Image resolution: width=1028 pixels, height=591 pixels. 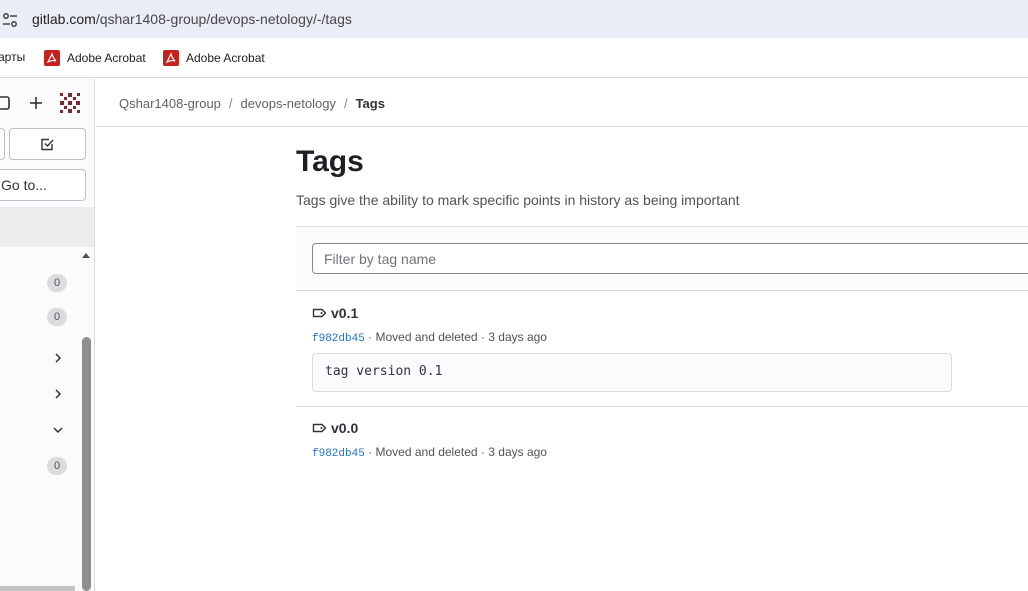 What do you see at coordinates (370, 103) in the screenshot?
I see `breadcrumb-current: Tags` at bounding box center [370, 103].